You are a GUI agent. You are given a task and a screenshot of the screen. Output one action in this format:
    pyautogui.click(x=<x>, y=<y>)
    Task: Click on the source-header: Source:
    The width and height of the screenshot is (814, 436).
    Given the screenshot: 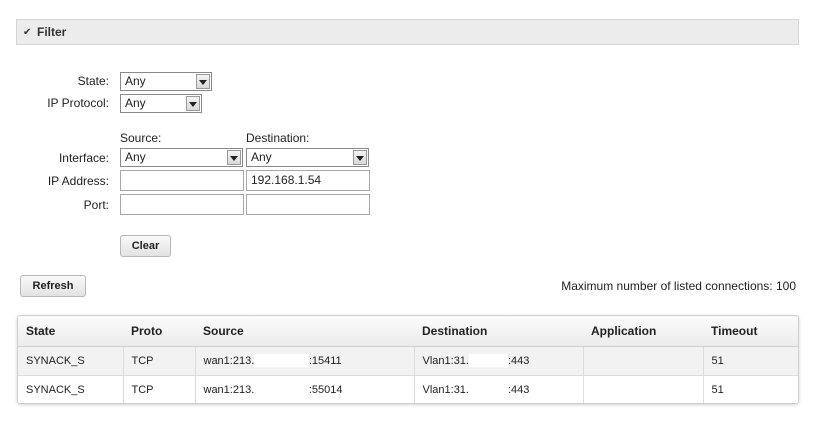 What is the action you would take?
    pyautogui.click(x=141, y=138)
    